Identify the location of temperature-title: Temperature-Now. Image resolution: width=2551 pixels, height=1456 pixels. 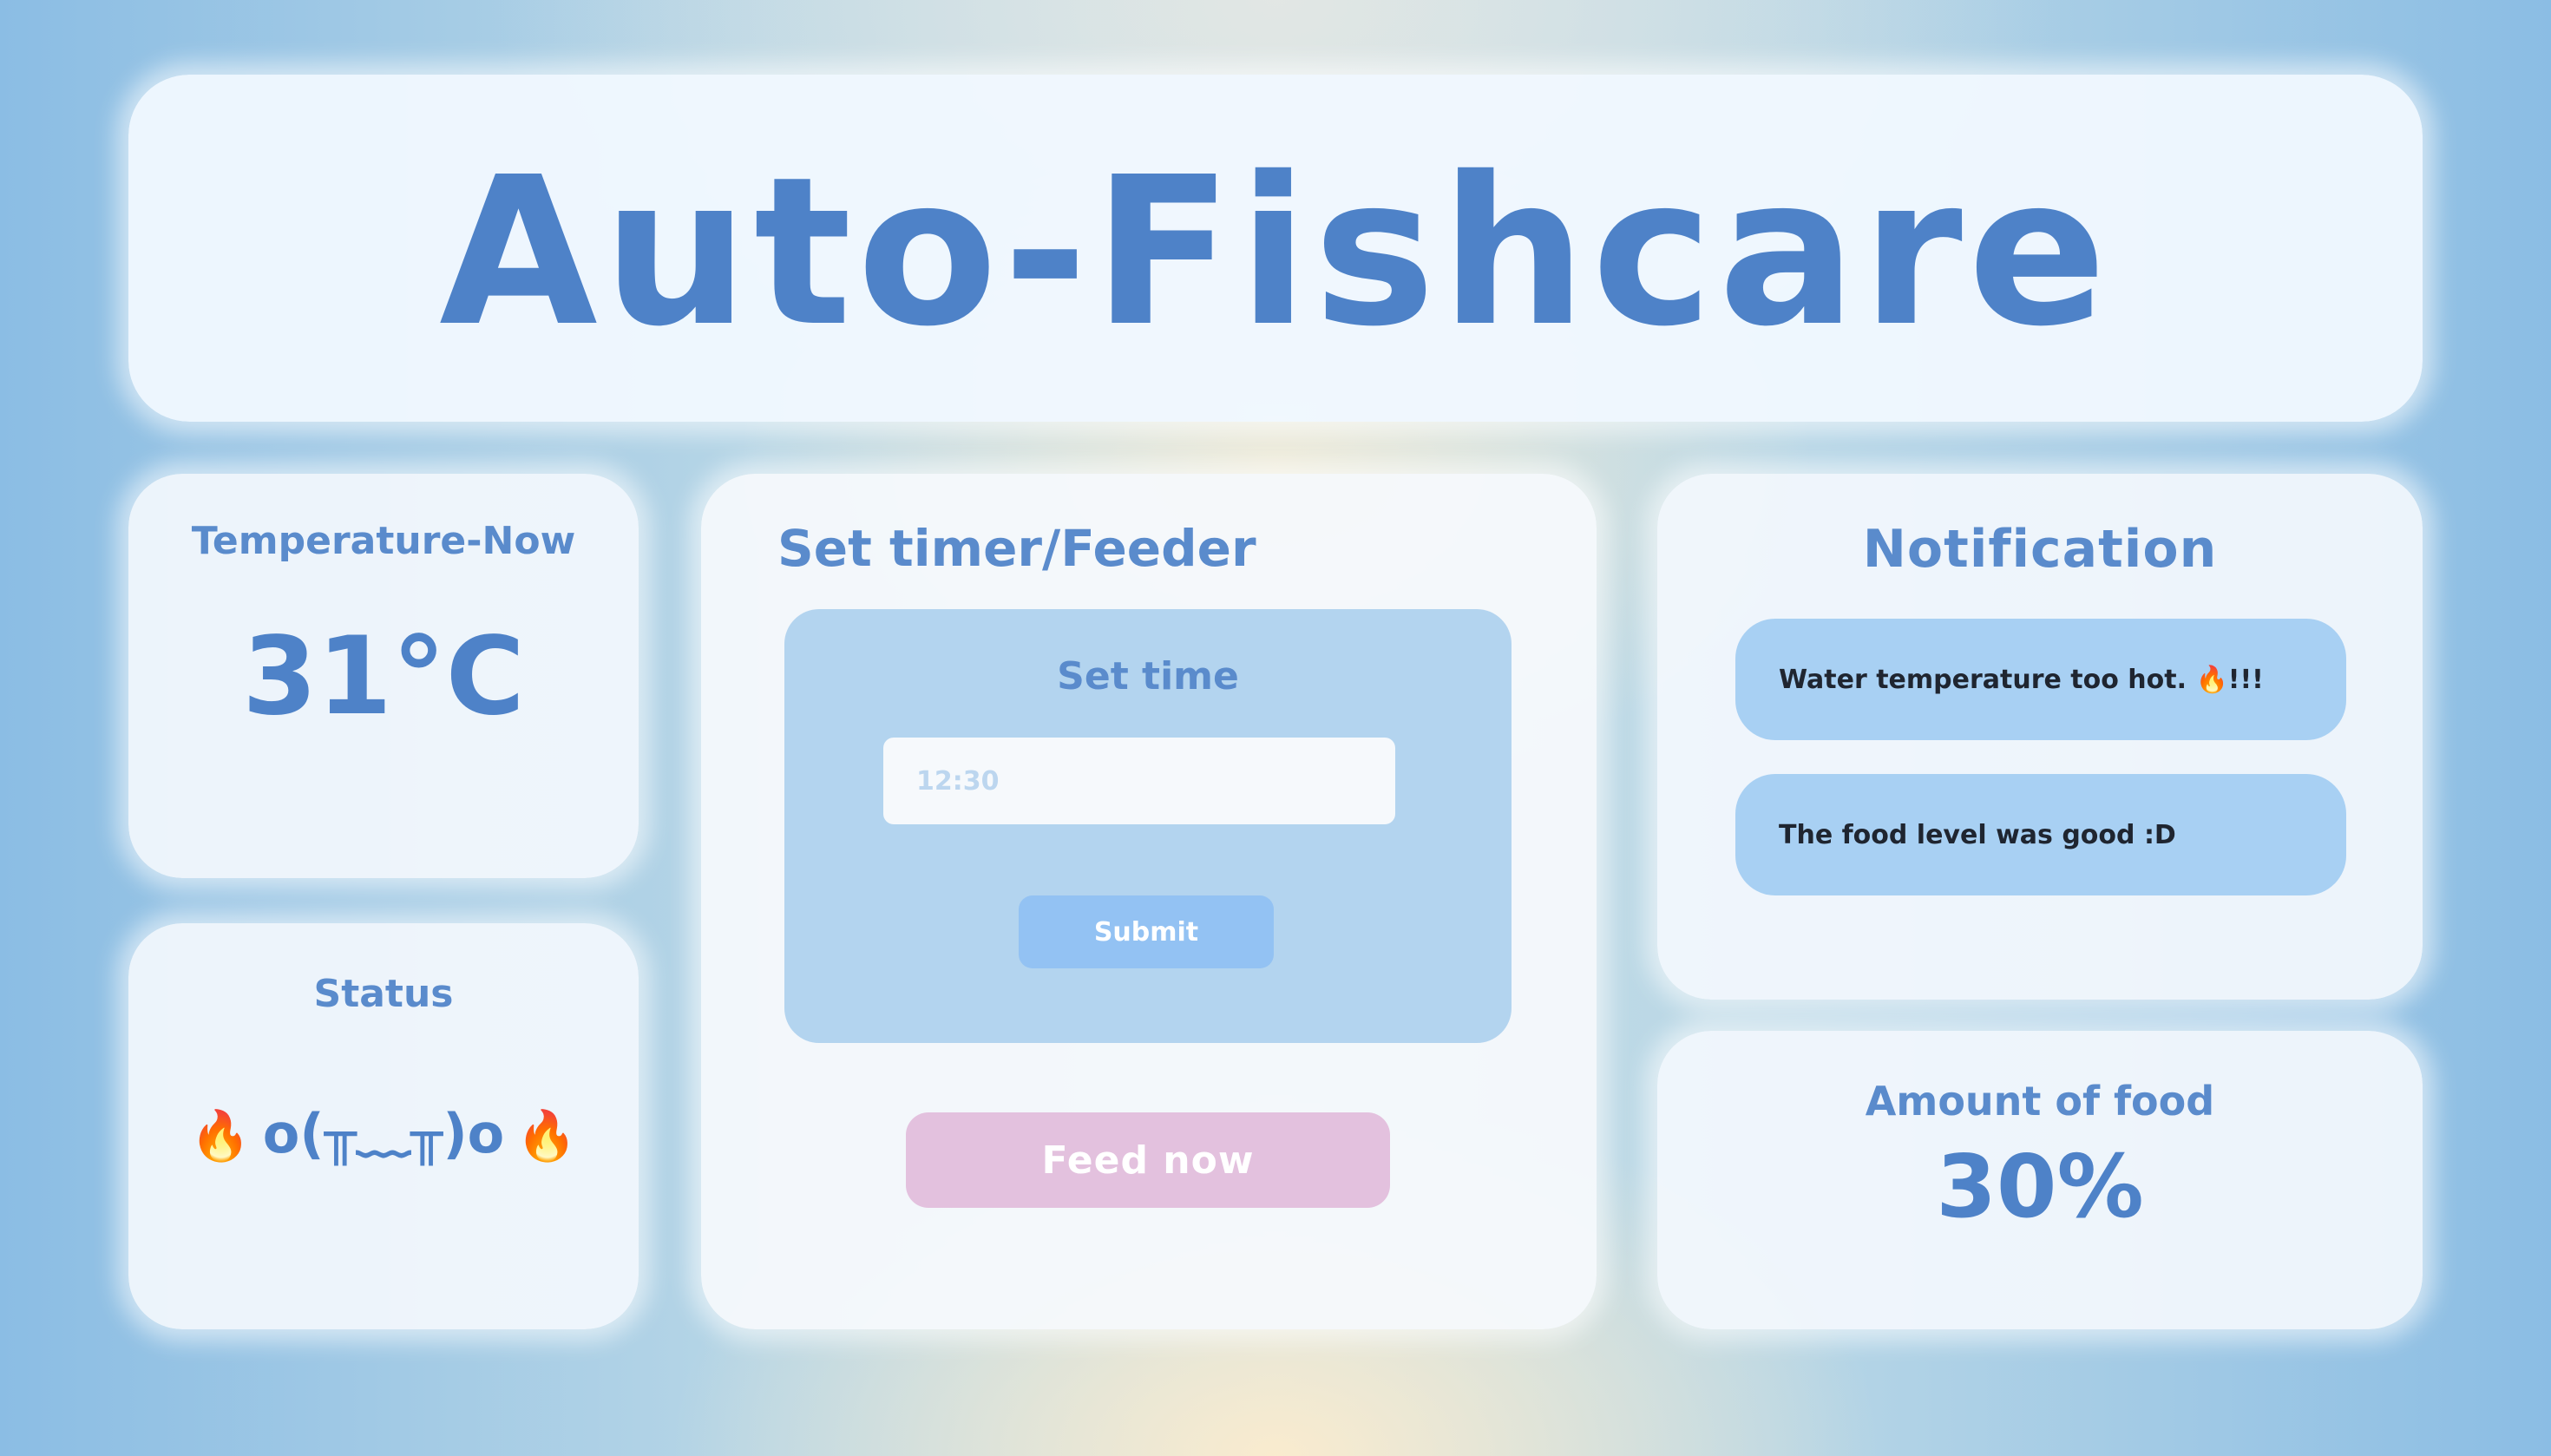
(384, 541).